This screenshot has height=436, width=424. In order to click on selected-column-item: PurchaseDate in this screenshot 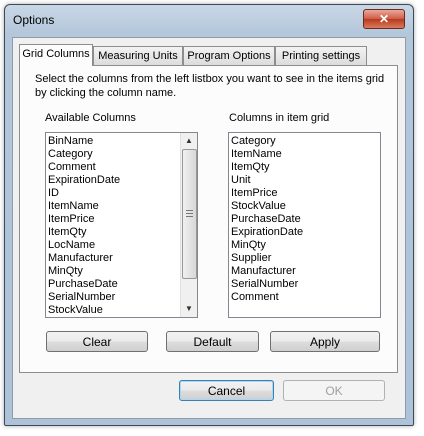, I will do `click(304, 219)`.